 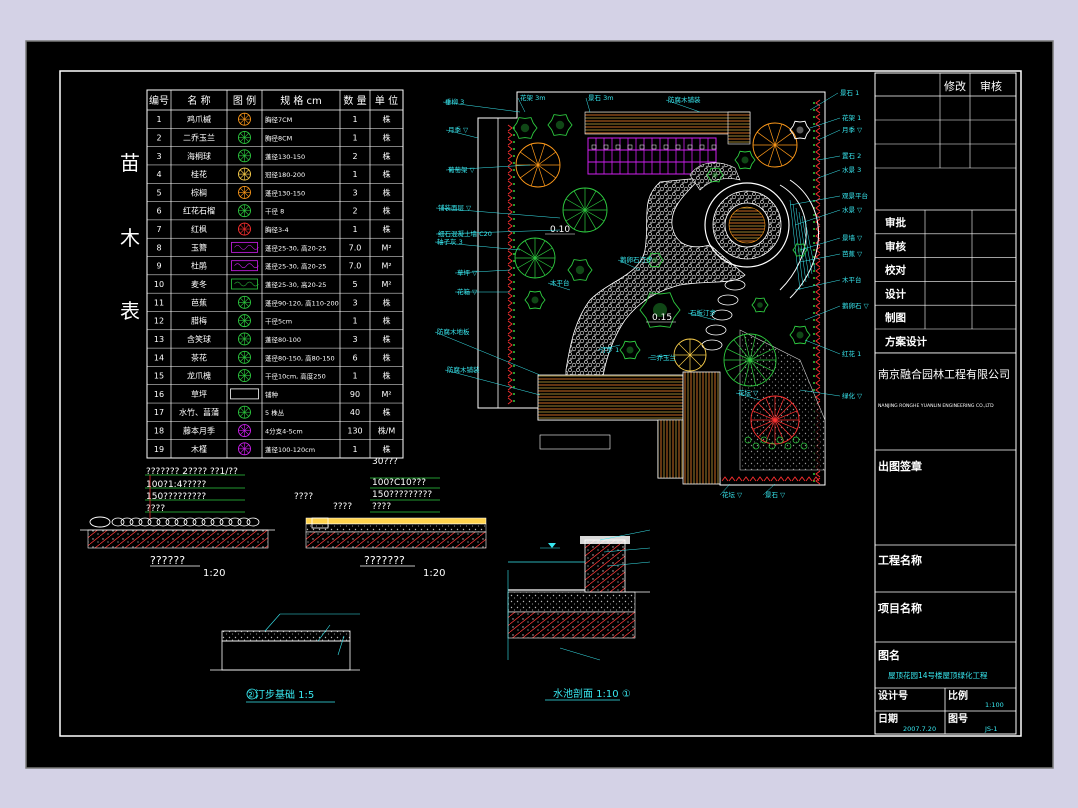 I want to click on palm-icon, so click(x=244, y=192).